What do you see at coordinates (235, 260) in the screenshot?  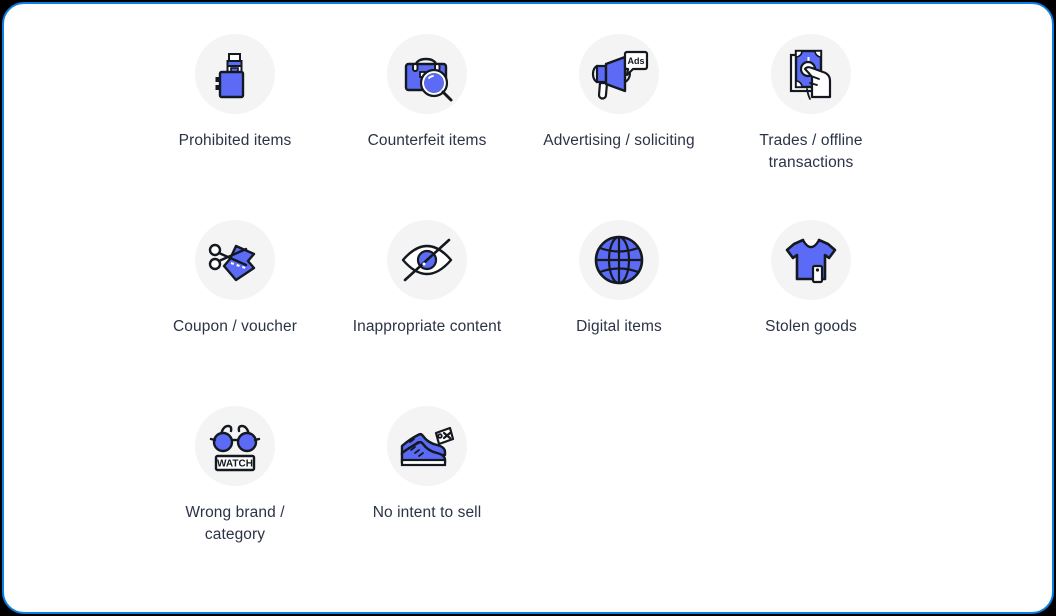 I see `scissors-coupon-icon` at bounding box center [235, 260].